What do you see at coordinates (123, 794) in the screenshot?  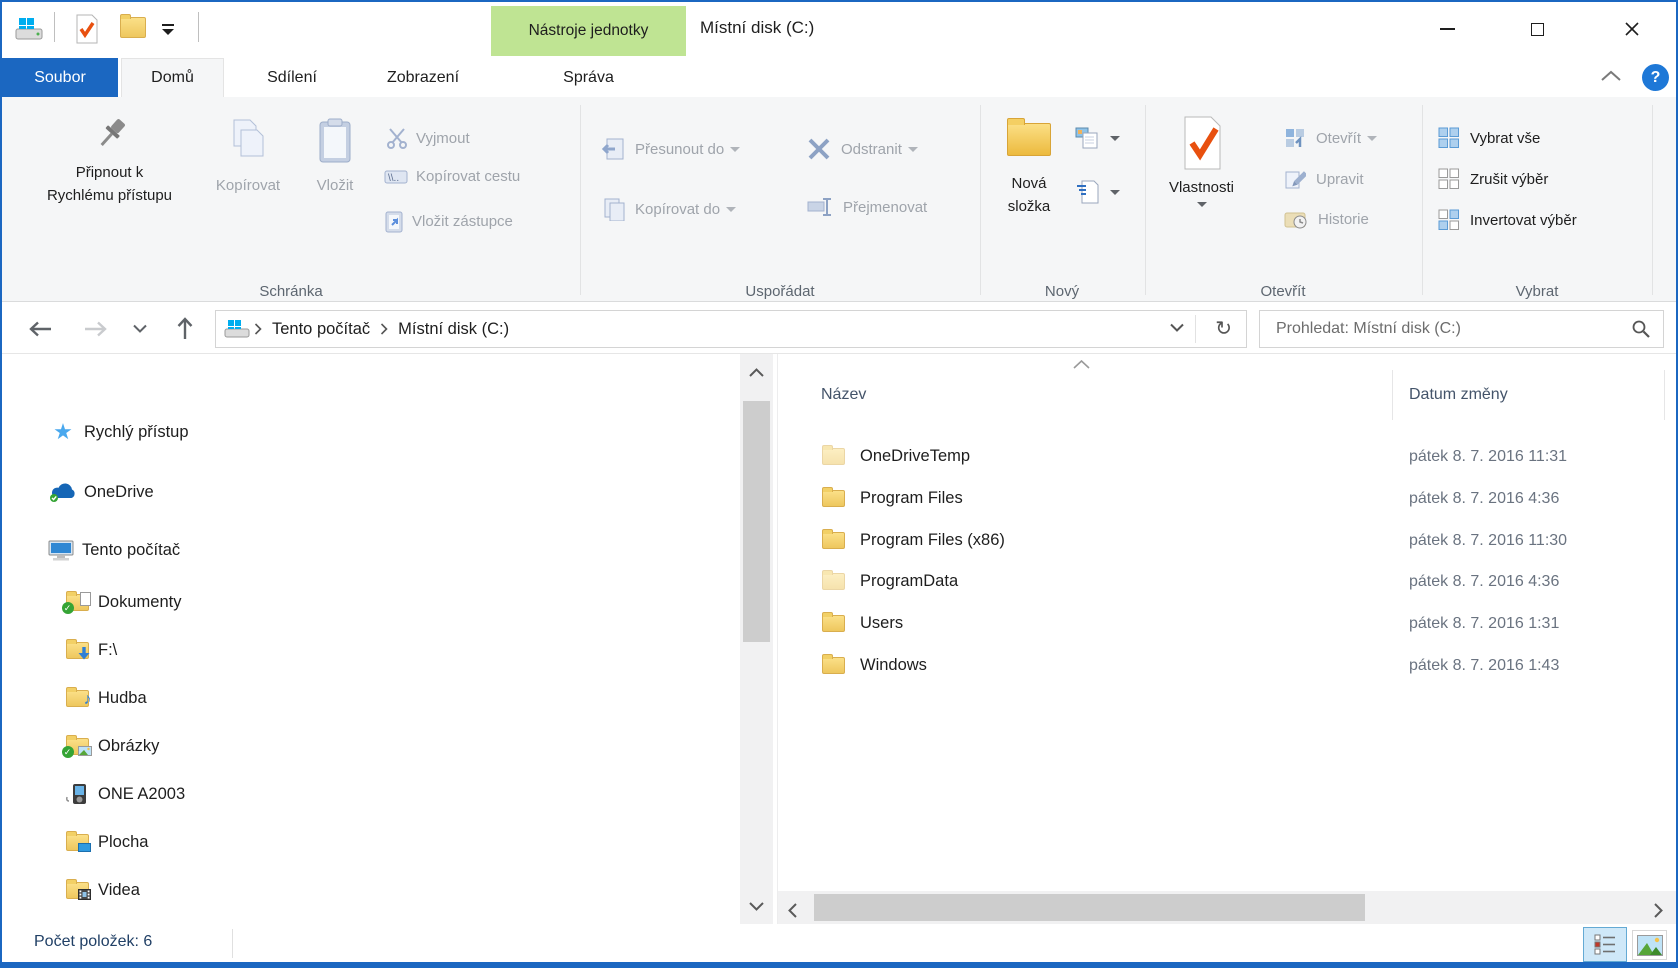 I see `sidebar-item-one-a2003: ONE A2003` at bounding box center [123, 794].